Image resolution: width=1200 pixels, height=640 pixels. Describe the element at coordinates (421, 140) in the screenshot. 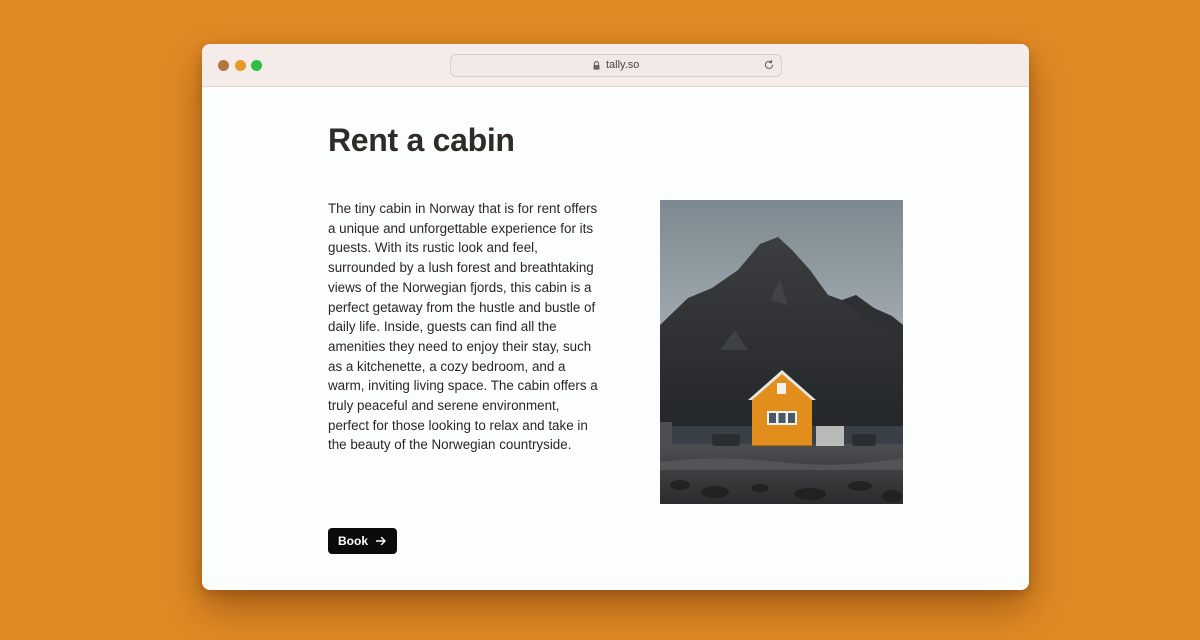

I see `page-title: Rent a cabin` at that location.